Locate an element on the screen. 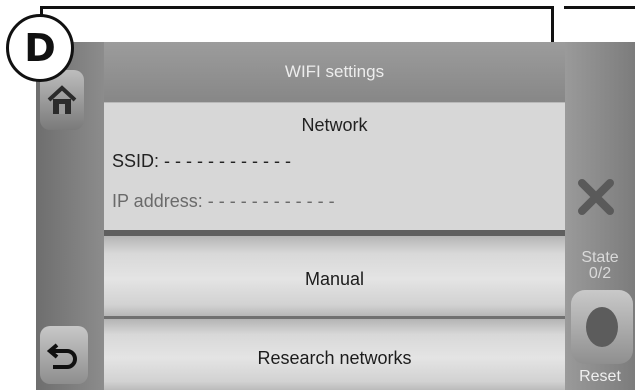 The height and width of the screenshot is (390, 635). page-title: WIFI settings is located at coordinates (334, 71).